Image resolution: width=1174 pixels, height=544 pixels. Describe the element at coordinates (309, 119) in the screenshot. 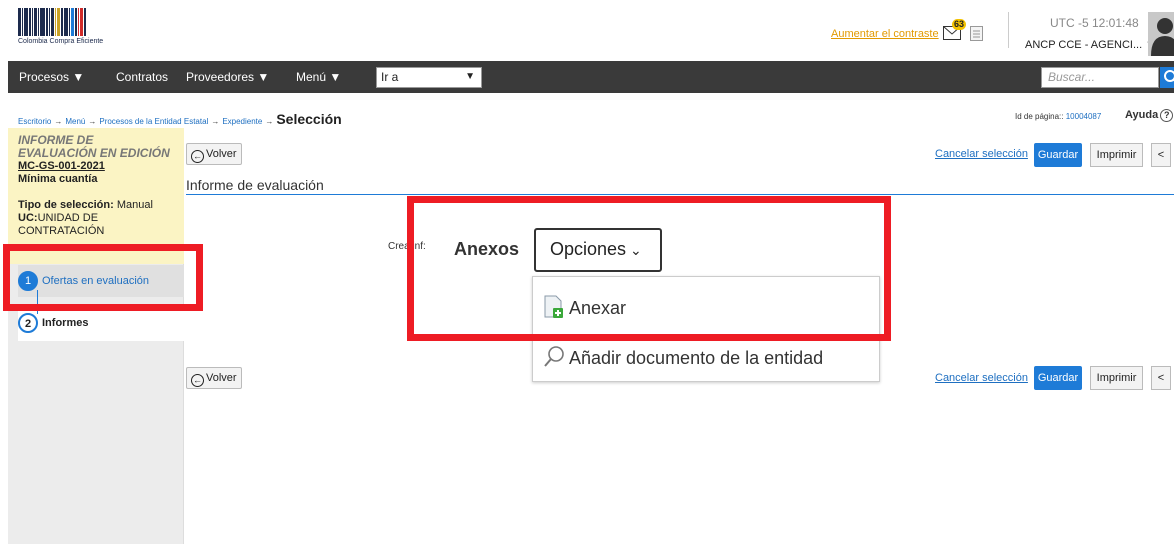

I see `page-title: Selección` at that location.